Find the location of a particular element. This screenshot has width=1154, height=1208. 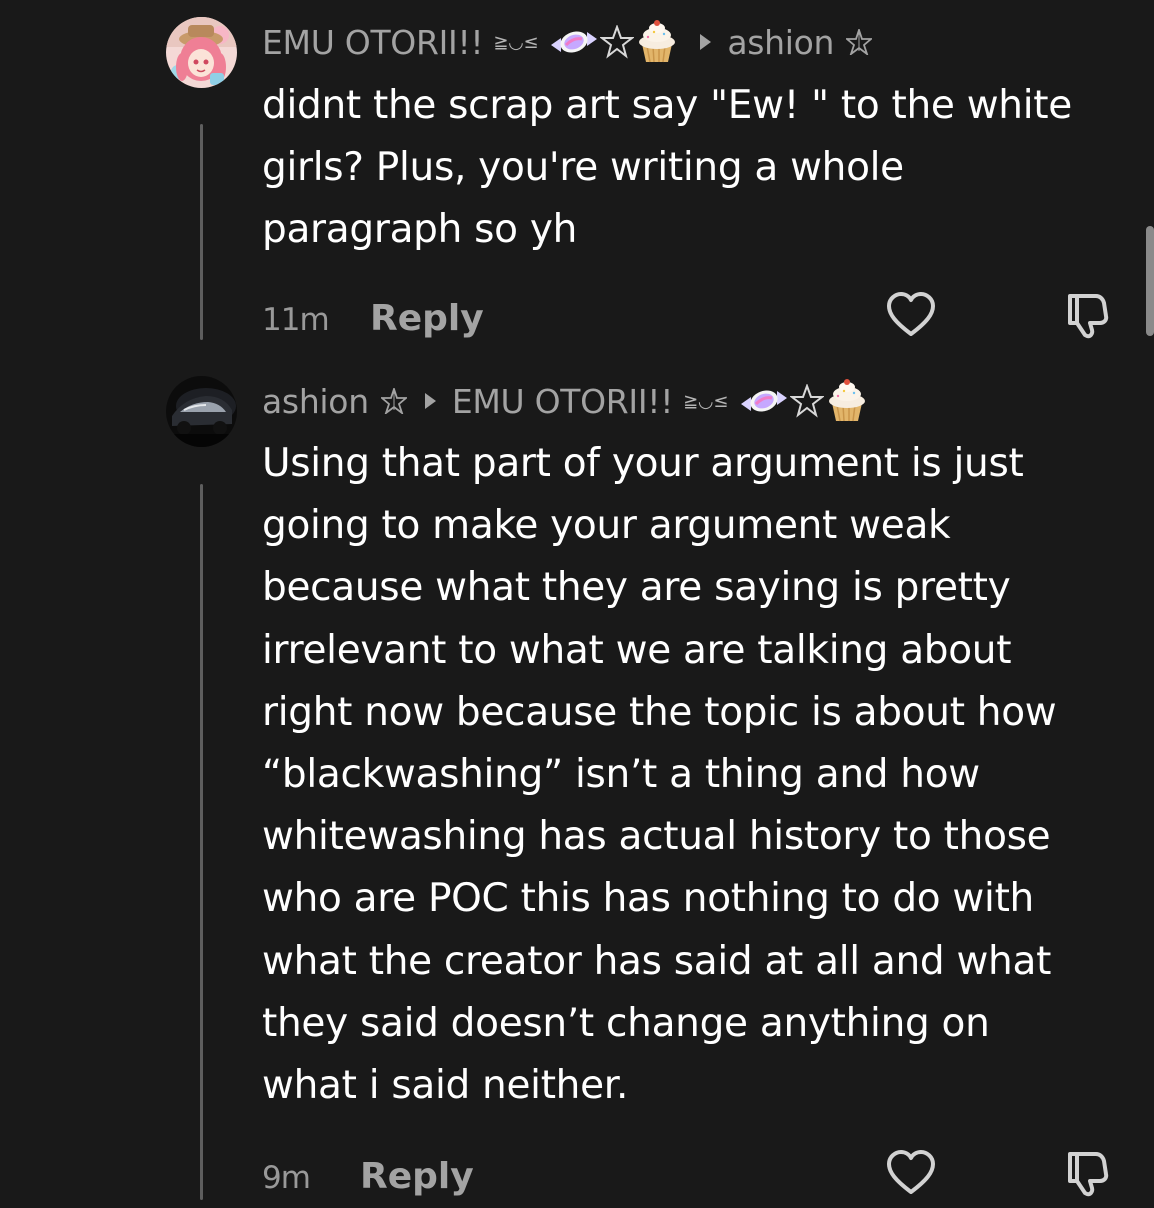

dark-car-avatar-icon is located at coordinates (201, 411).